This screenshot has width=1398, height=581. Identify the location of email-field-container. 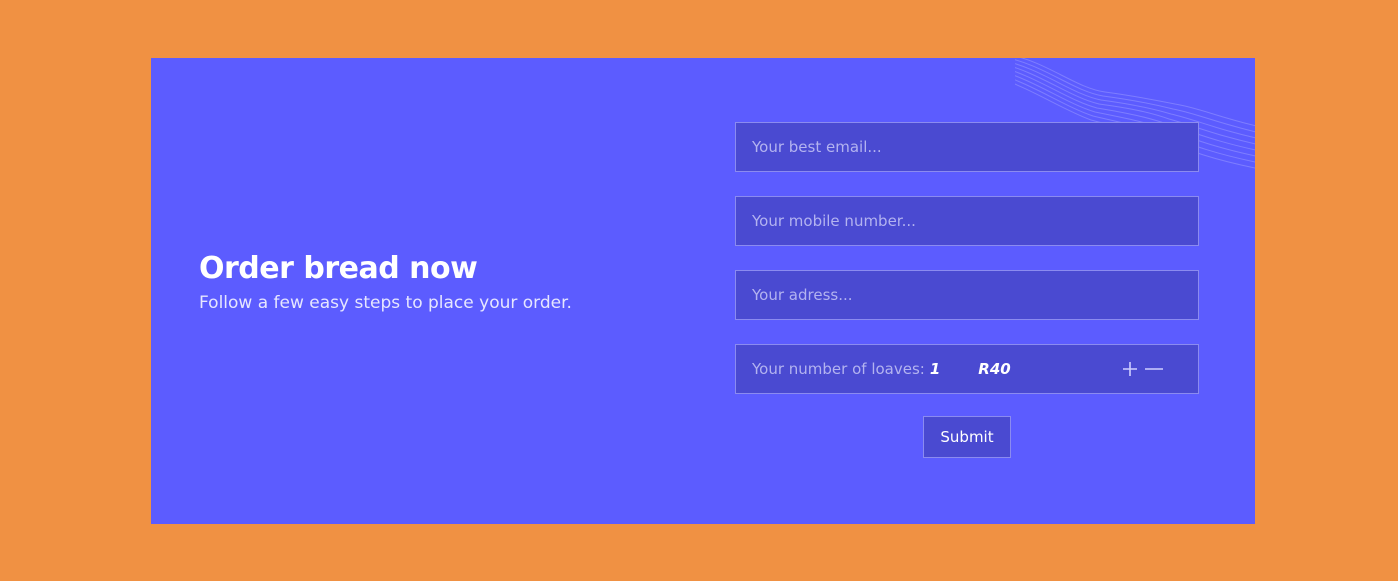
(967, 147).